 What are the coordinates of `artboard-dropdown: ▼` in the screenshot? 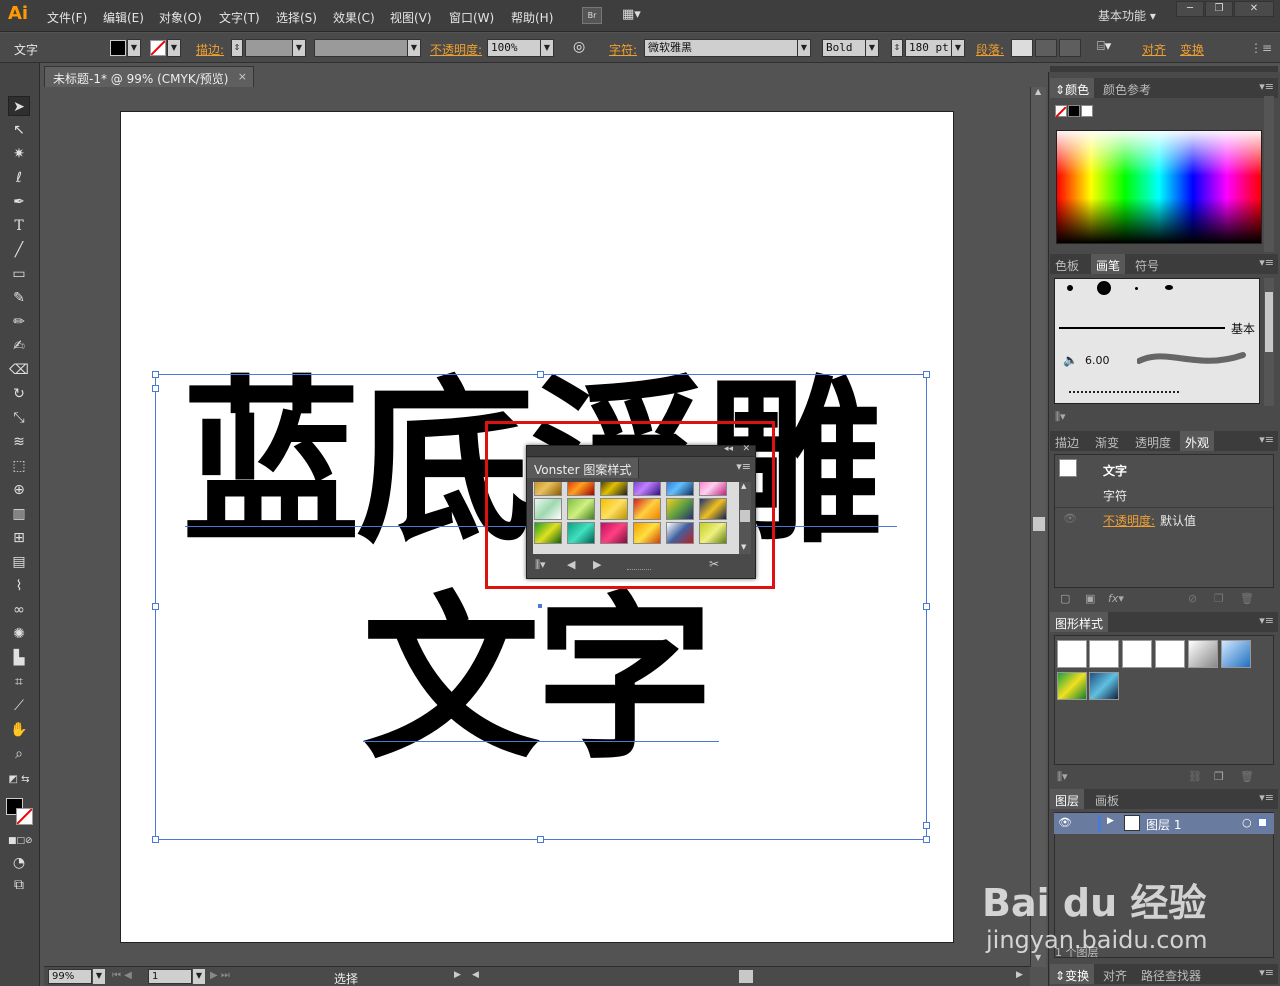 It's located at (199, 976).